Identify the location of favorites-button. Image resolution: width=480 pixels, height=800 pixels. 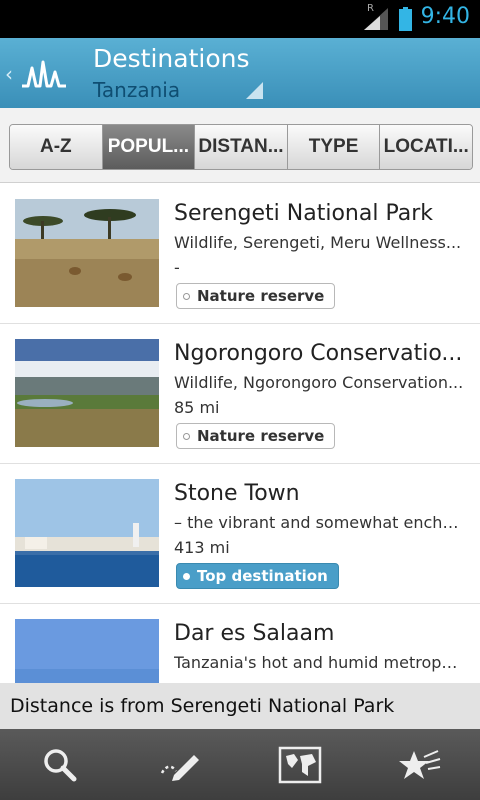
(420, 764).